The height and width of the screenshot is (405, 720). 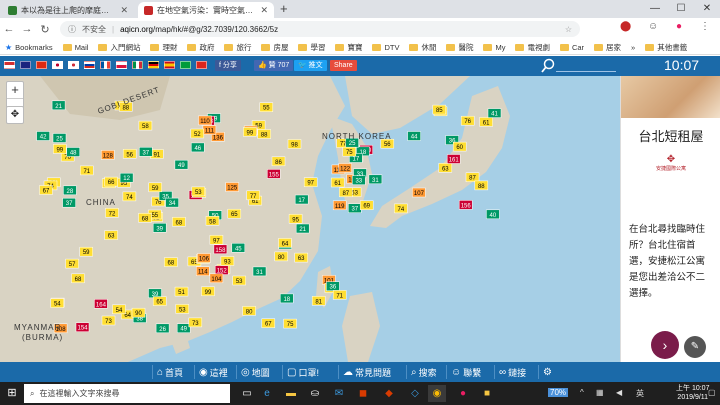 What do you see at coordinates (339, 295) in the screenshot?
I see `aqi-marker: 71` at bounding box center [339, 295].